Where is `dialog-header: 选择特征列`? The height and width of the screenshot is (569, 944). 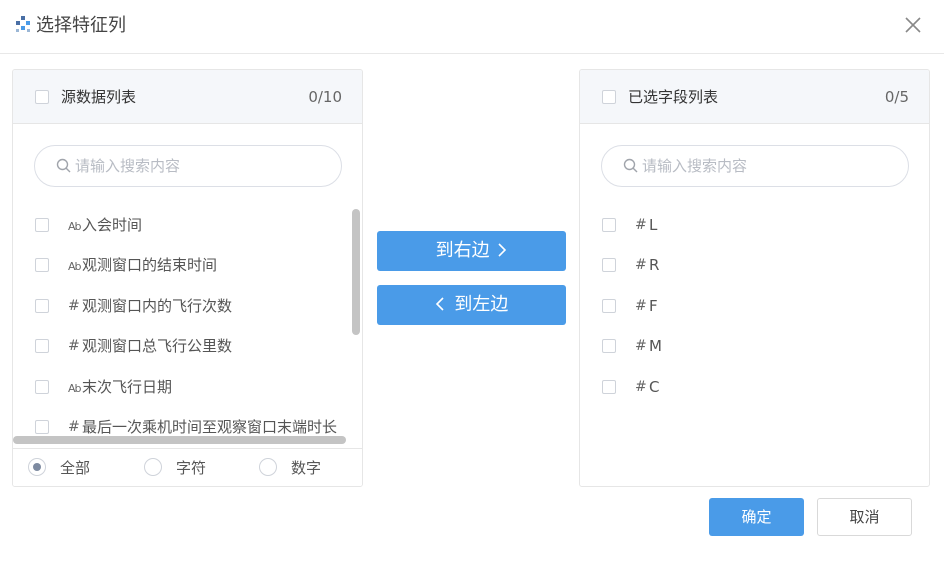 dialog-header: 选择特征列 is located at coordinates (472, 27).